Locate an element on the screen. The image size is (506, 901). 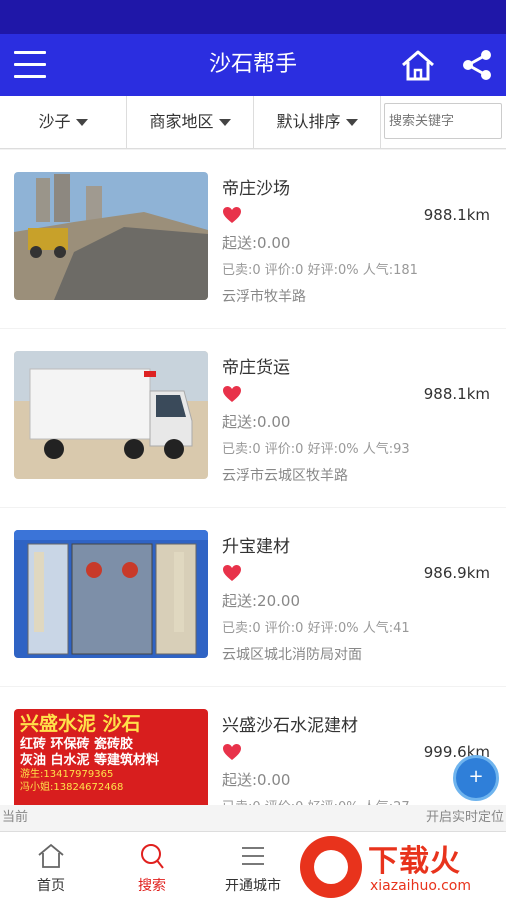
merchant-name: 升宝建材 is located at coordinates (256, 547).